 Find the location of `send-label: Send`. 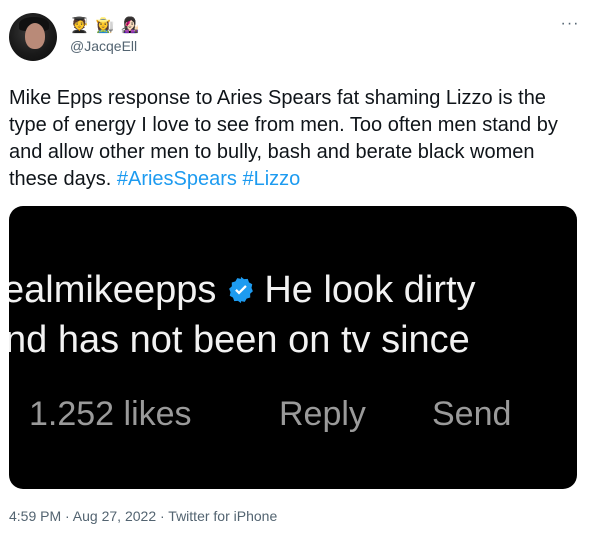

send-label: Send is located at coordinates (472, 414).